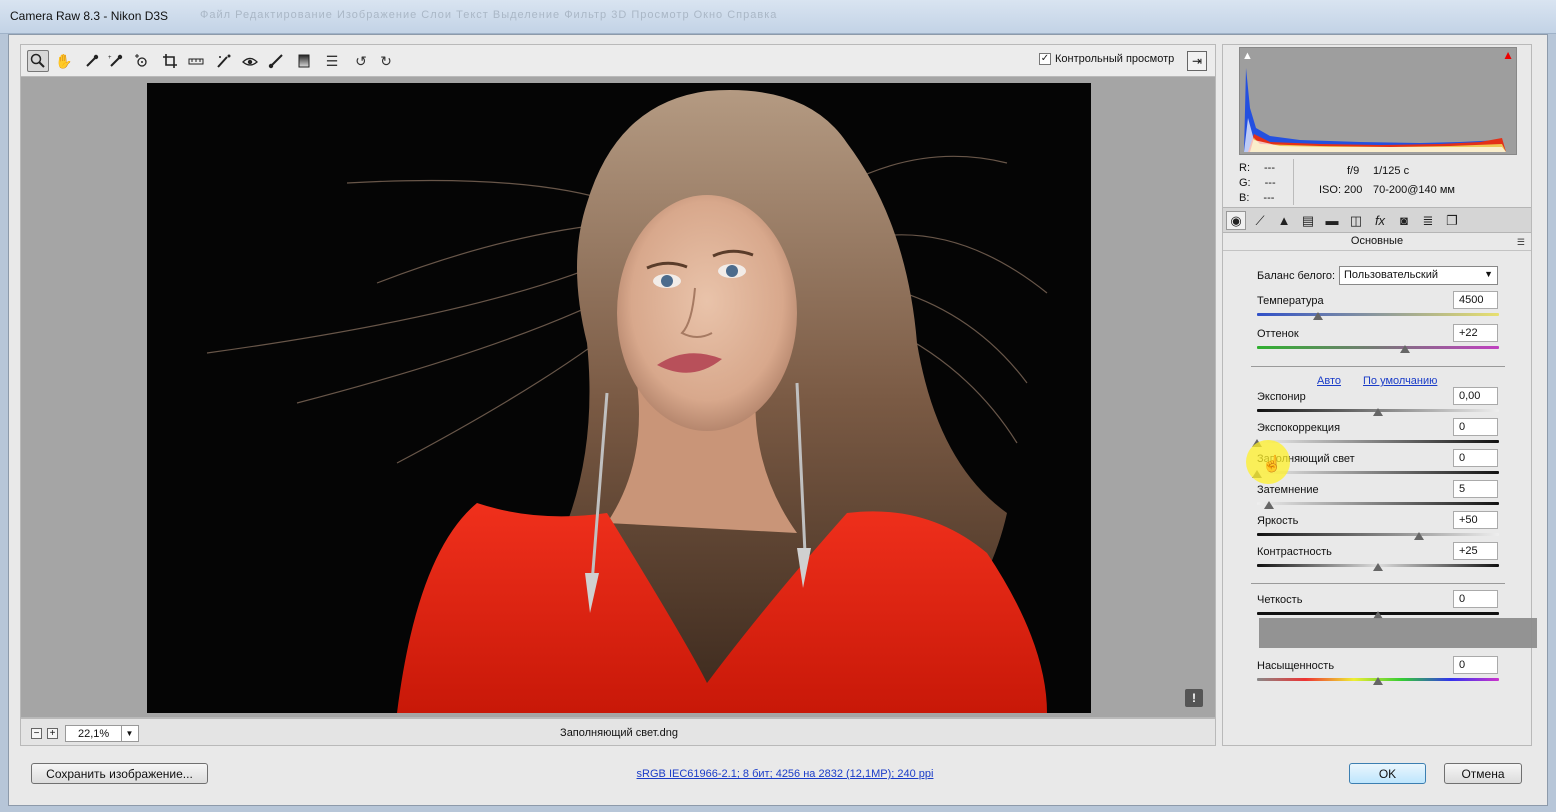 The image size is (1556, 812). I want to click on tab-detail-icon: ▲, so click(1284, 220).